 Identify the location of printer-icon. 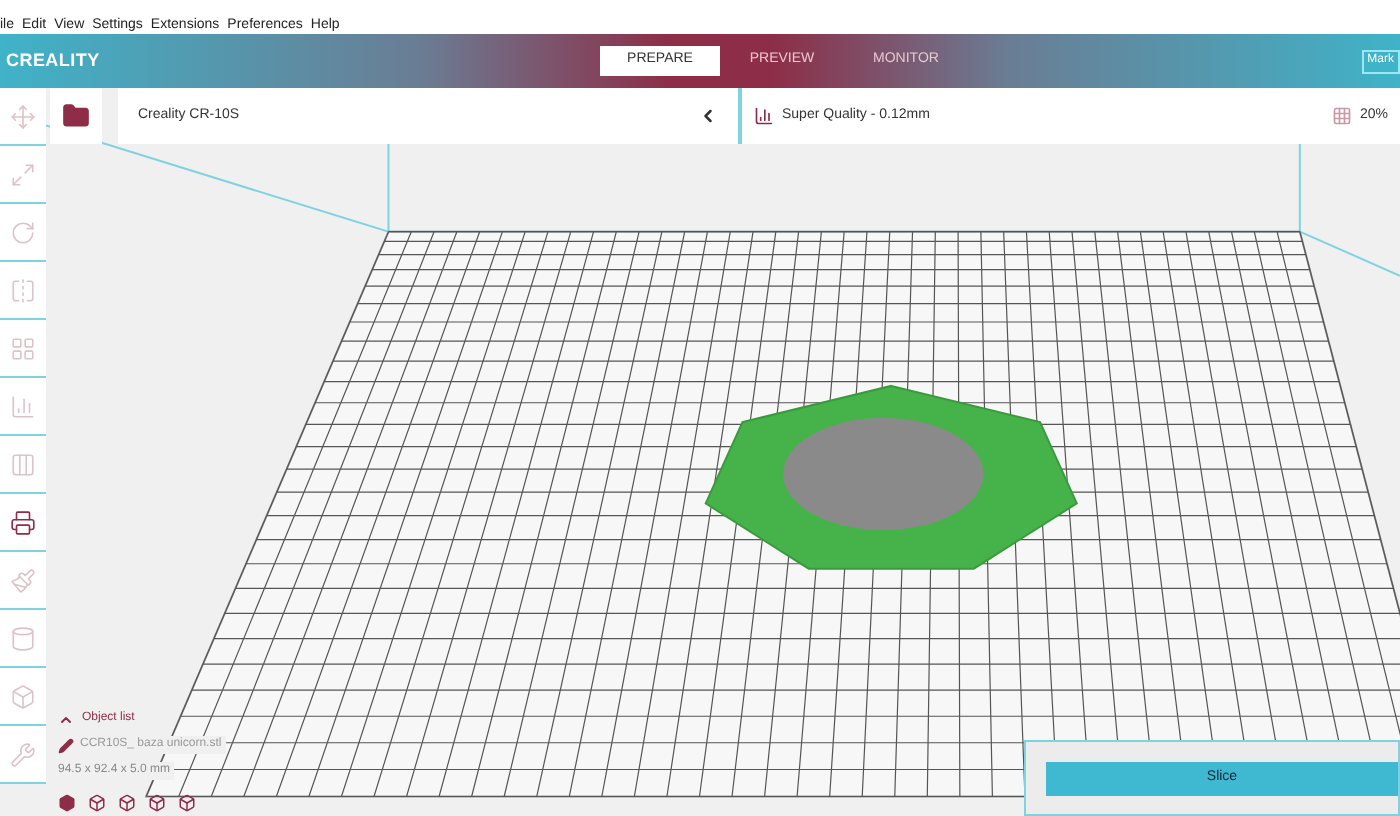
(23, 522).